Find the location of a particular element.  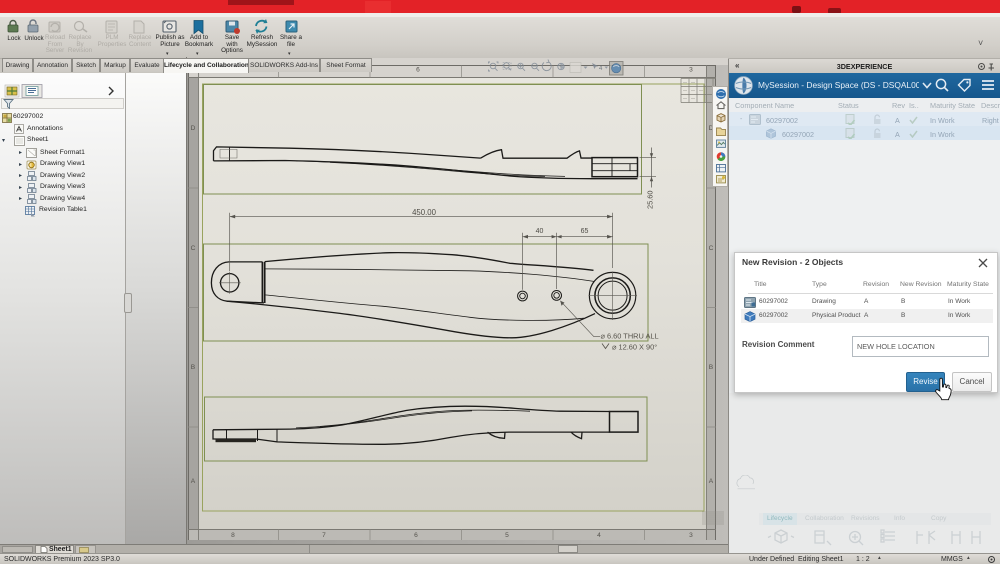

svg-text: 40 is located at coordinates (540, 231).